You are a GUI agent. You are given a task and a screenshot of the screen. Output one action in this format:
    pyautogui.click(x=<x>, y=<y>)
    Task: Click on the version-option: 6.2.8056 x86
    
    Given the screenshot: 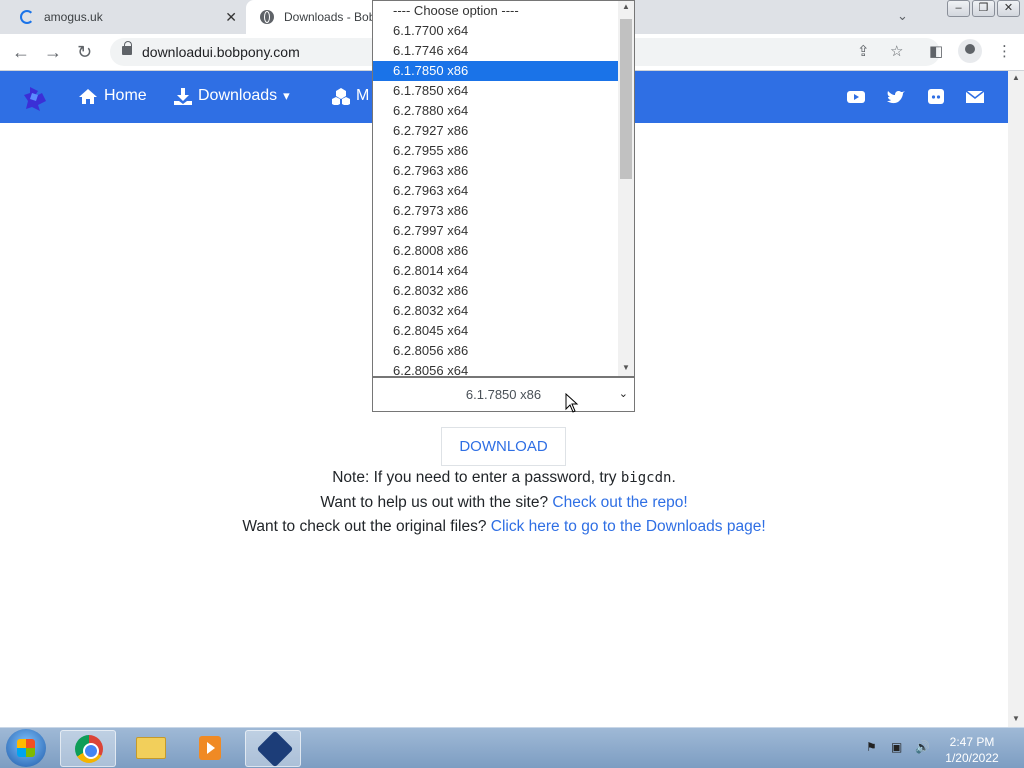 What is the action you would take?
    pyautogui.click(x=495, y=351)
    